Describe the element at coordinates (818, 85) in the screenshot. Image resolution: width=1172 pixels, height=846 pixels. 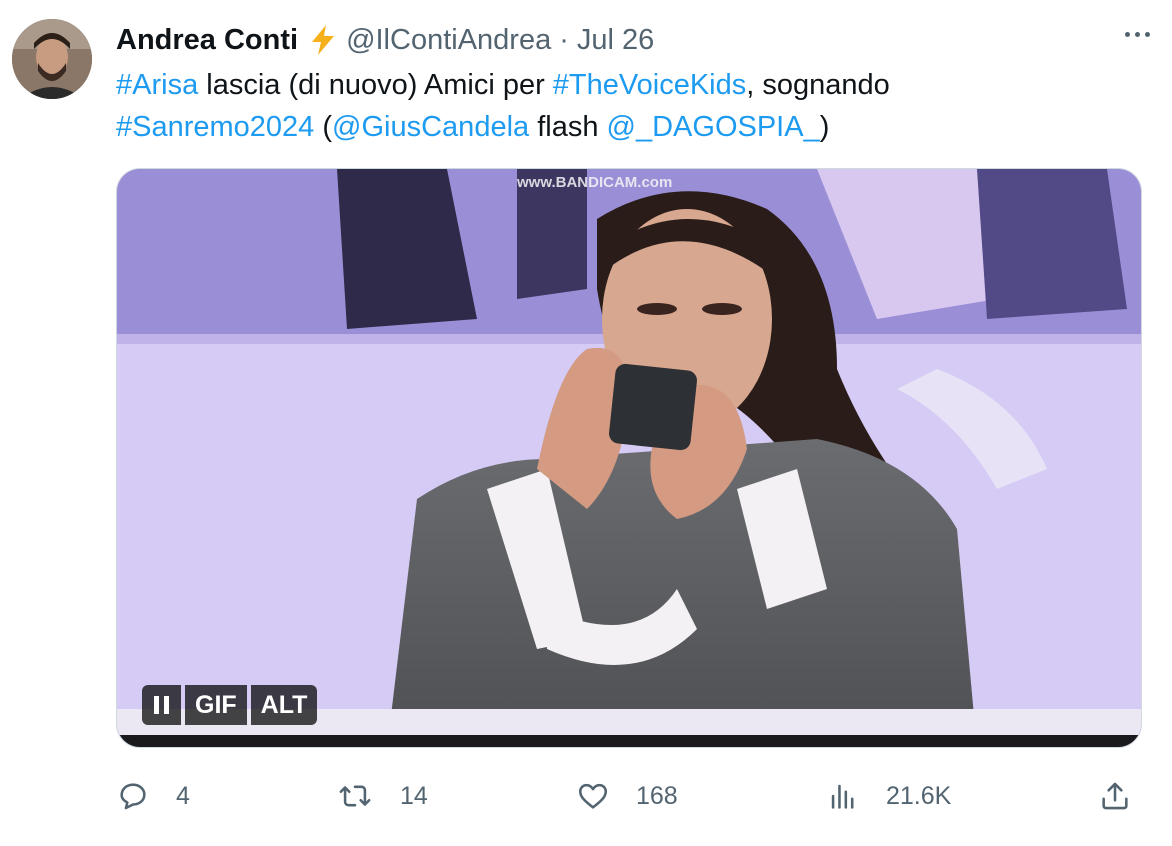
I see `tweet-text-segment: , sognando` at that location.